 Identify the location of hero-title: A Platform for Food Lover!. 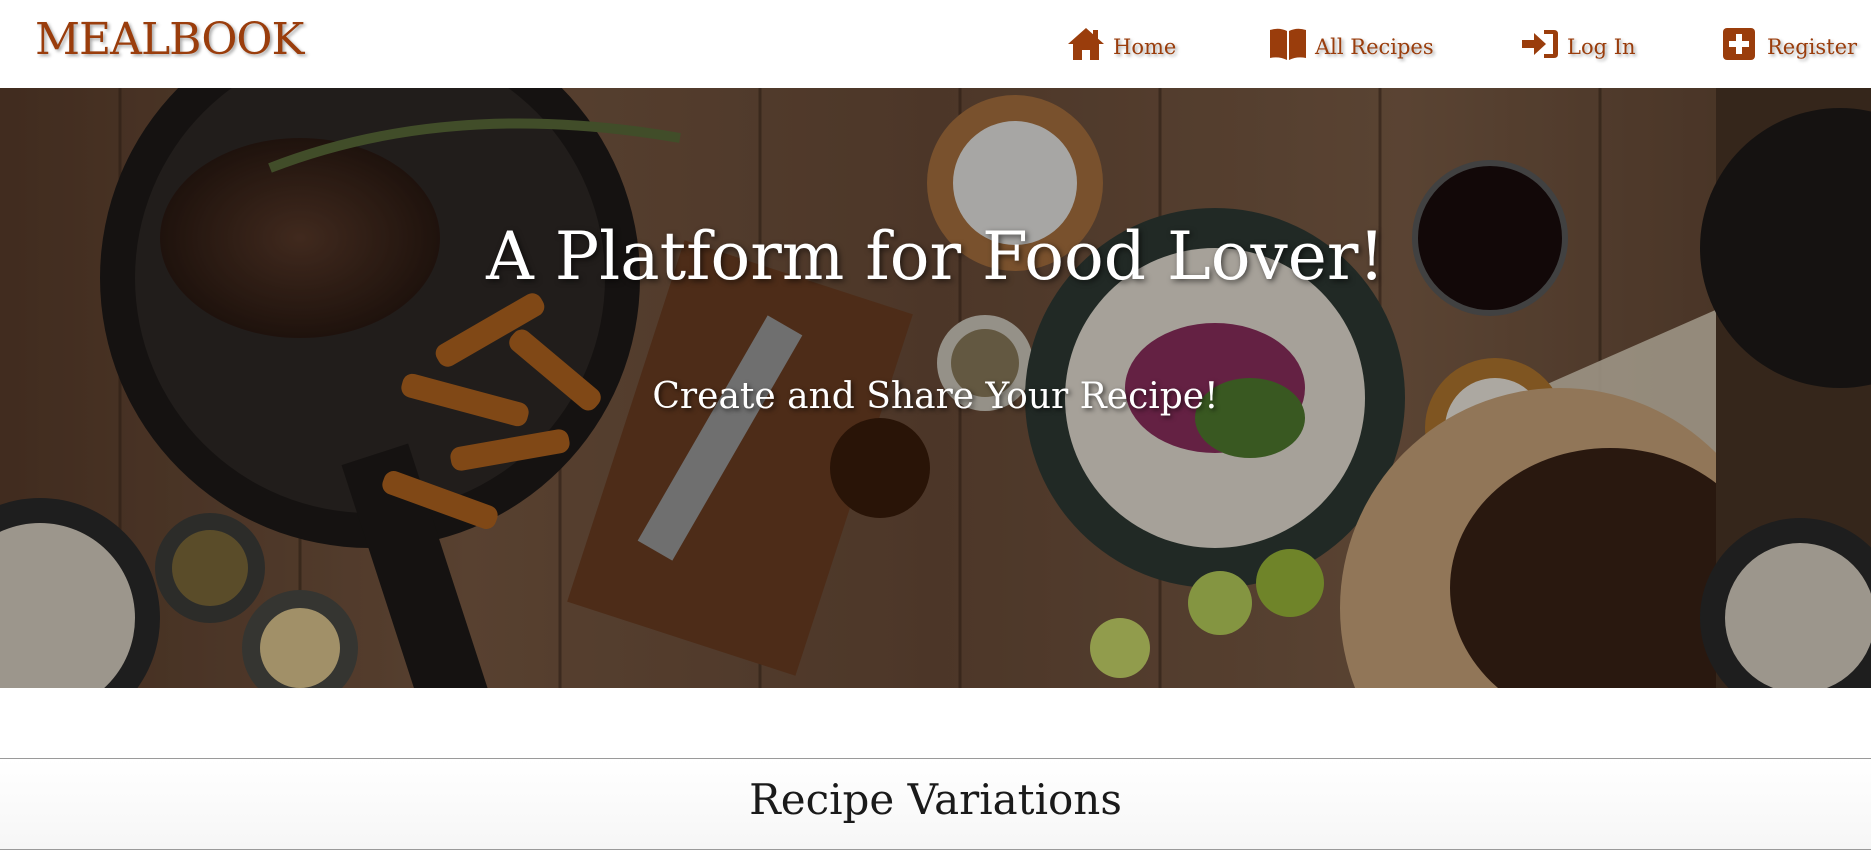
(935, 256).